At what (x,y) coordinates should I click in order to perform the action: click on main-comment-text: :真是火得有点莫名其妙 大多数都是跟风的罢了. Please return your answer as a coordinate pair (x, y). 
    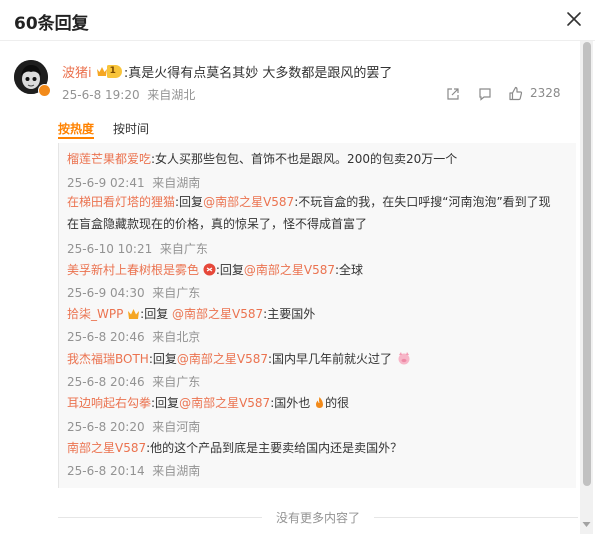
    Looking at the image, I should click on (258, 73).